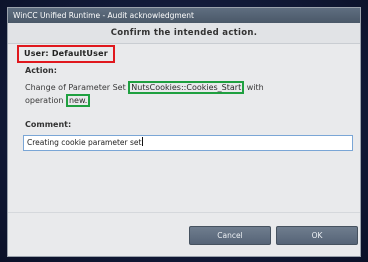  What do you see at coordinates (84, 142) in the screenshot?
I see `comment-value: Creating cookie parameter set` at bounding box center [84, 142].